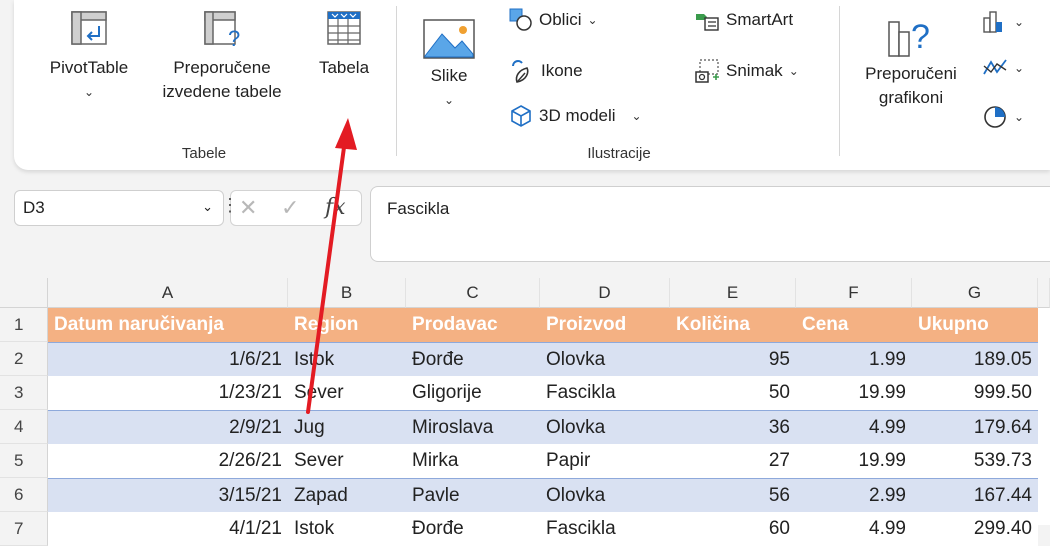 This screenshot has height=546, width=1050. Describe the element at coordinates (168, 461) in the screenshot. I see `table-cell: 2/26/21` at that location.